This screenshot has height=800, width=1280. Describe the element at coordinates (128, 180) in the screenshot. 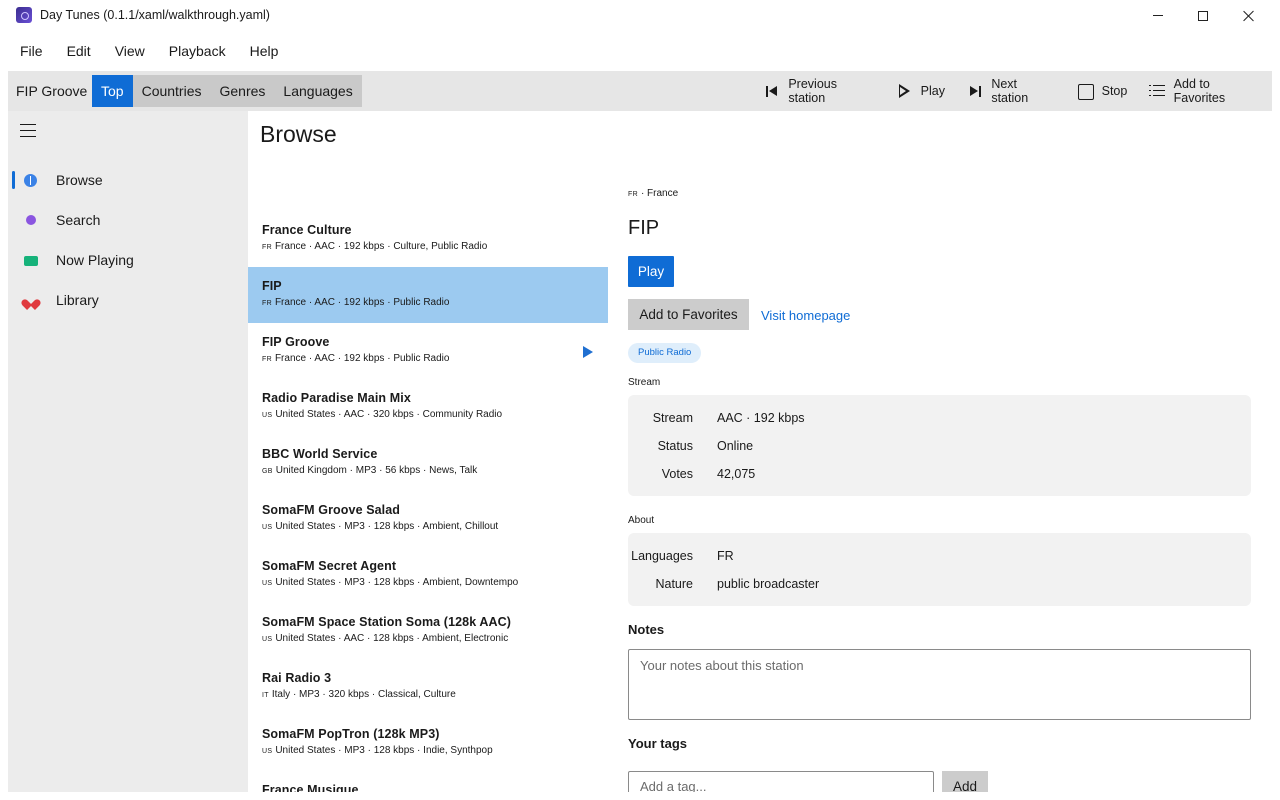

I see `sidebar-item-browse: Browse` at that location.